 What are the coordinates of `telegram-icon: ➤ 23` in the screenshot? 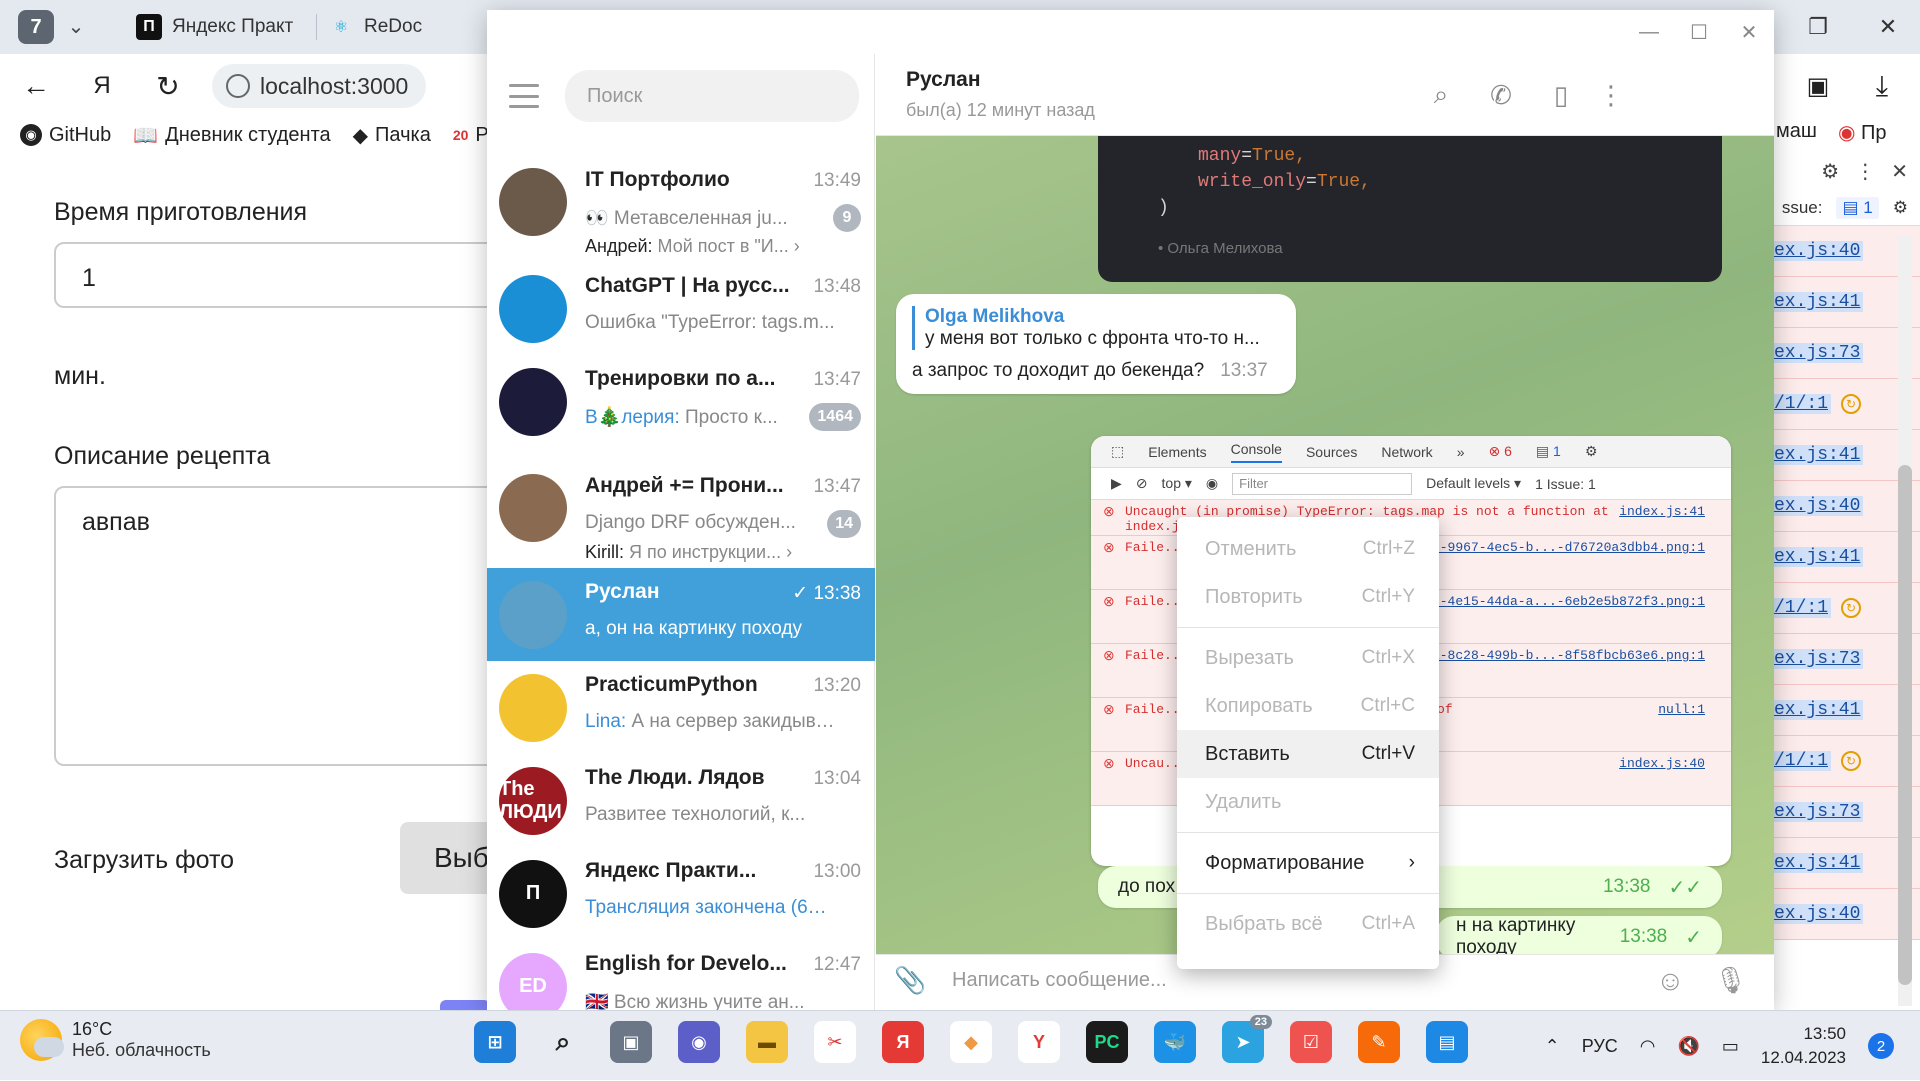 It's located at (1247, 1039).